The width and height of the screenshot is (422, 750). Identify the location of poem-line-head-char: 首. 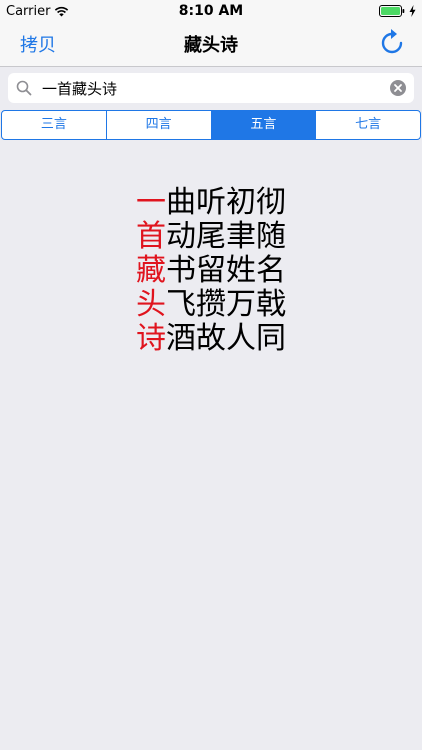
(151, 236).